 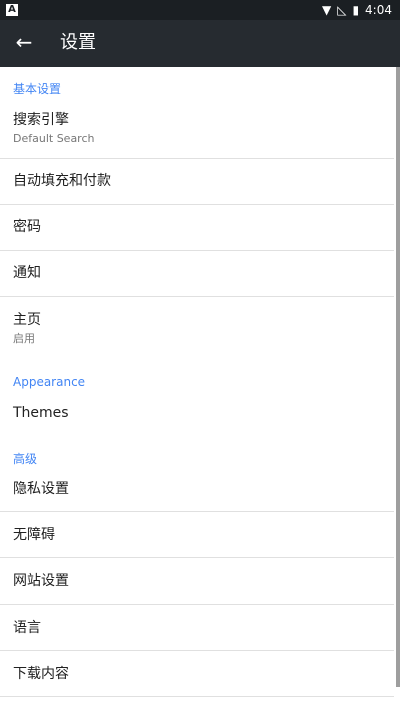 What do you see at coordinates (342, 10) in the screenshot?
I see `no-signal-icon: ◺` at bounding box center [342, 10].